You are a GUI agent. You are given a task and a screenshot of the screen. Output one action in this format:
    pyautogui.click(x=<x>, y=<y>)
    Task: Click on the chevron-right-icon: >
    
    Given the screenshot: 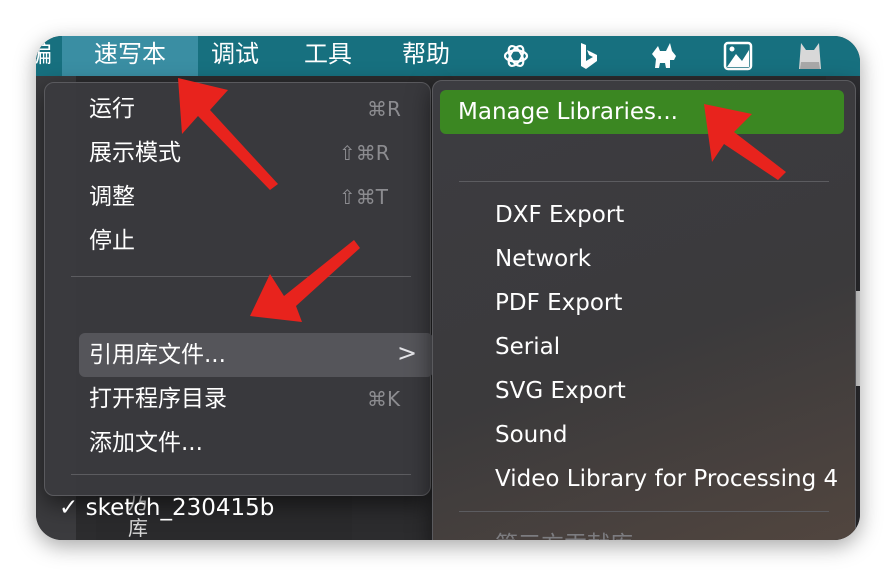 What is the action you would take?
    pyautogui.click(x=407, y=353)
    